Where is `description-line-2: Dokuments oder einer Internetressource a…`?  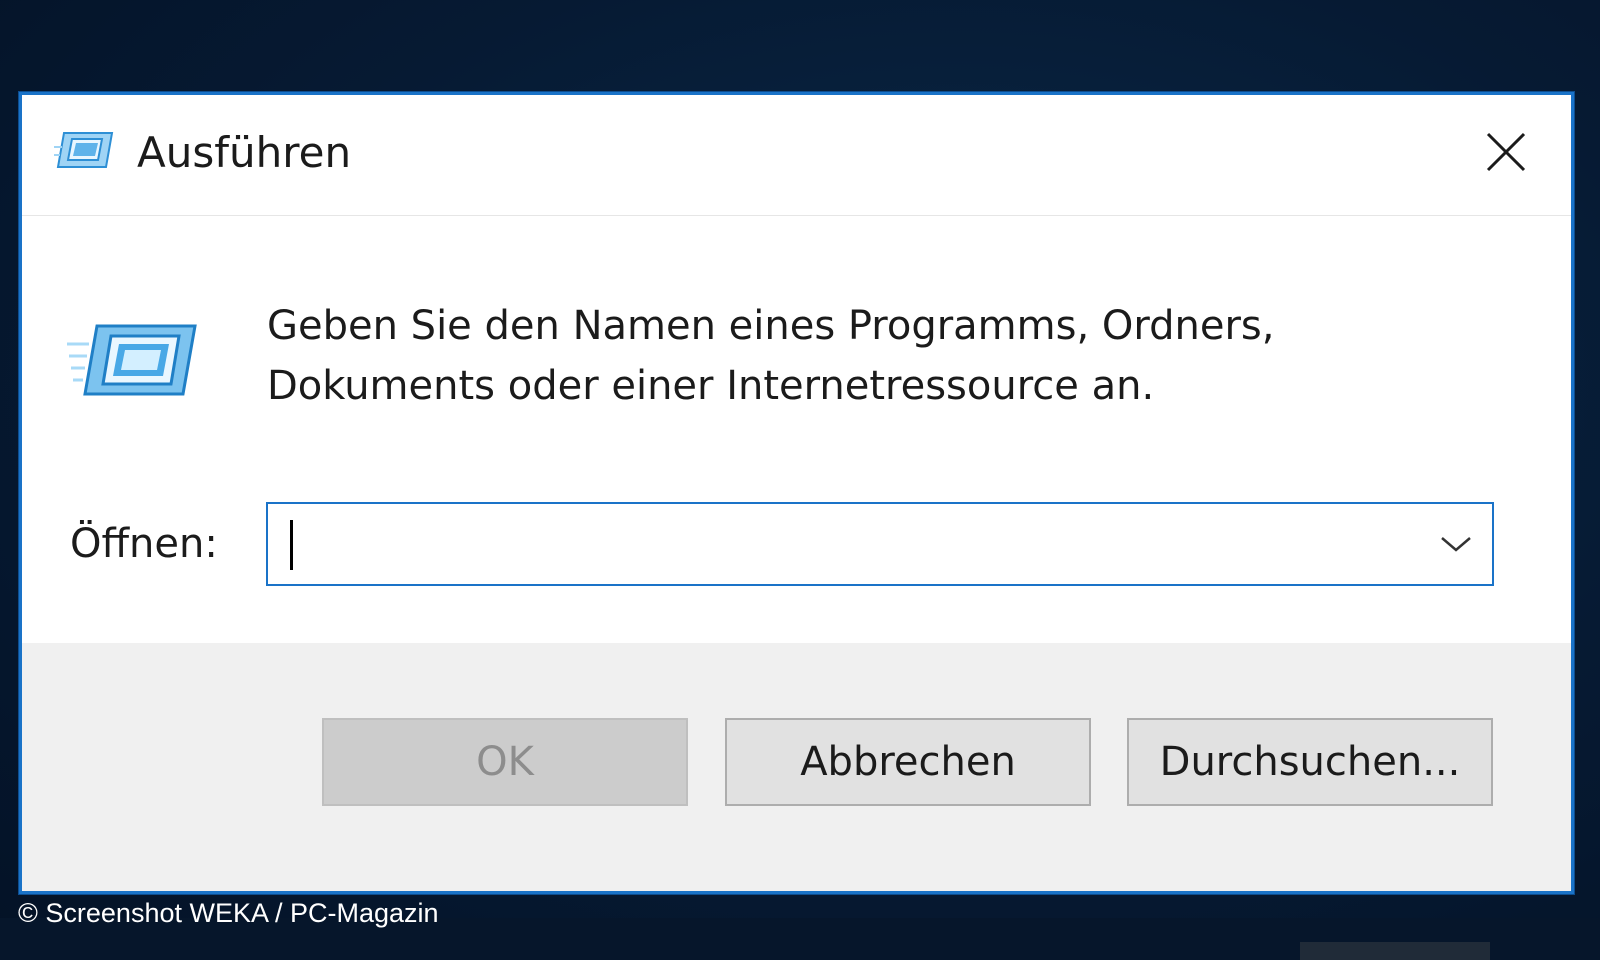 description-line-2: Dokuments oder einer Internetressource a… is located at coordinates (711, 386).